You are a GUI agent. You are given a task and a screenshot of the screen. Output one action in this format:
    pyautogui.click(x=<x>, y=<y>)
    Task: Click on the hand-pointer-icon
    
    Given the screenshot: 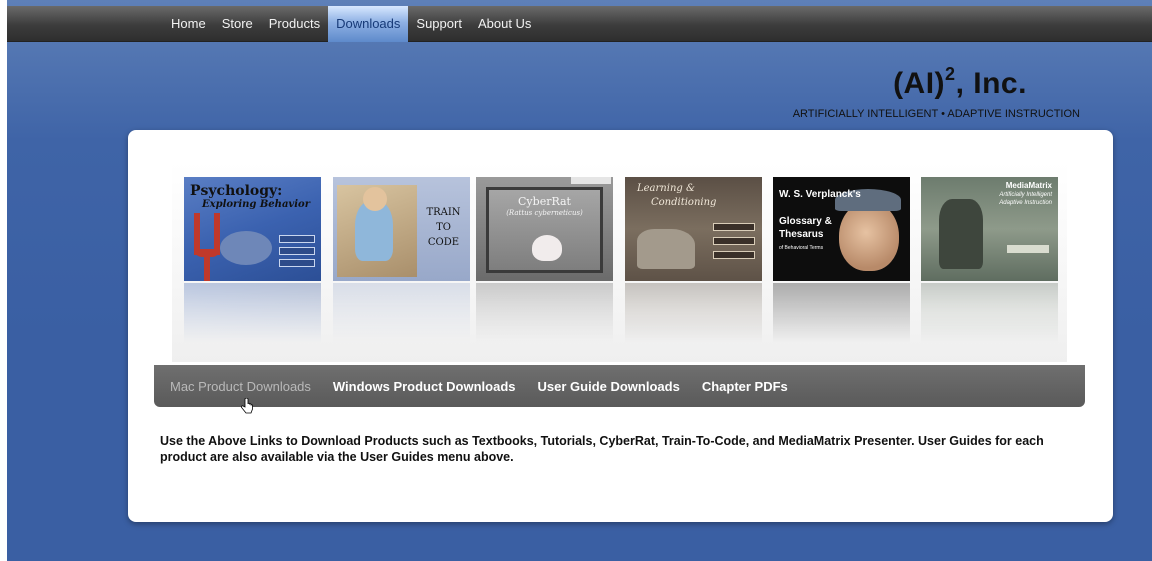 What is the action you would take?
    pyautogui.click(x=246, y=406)
    